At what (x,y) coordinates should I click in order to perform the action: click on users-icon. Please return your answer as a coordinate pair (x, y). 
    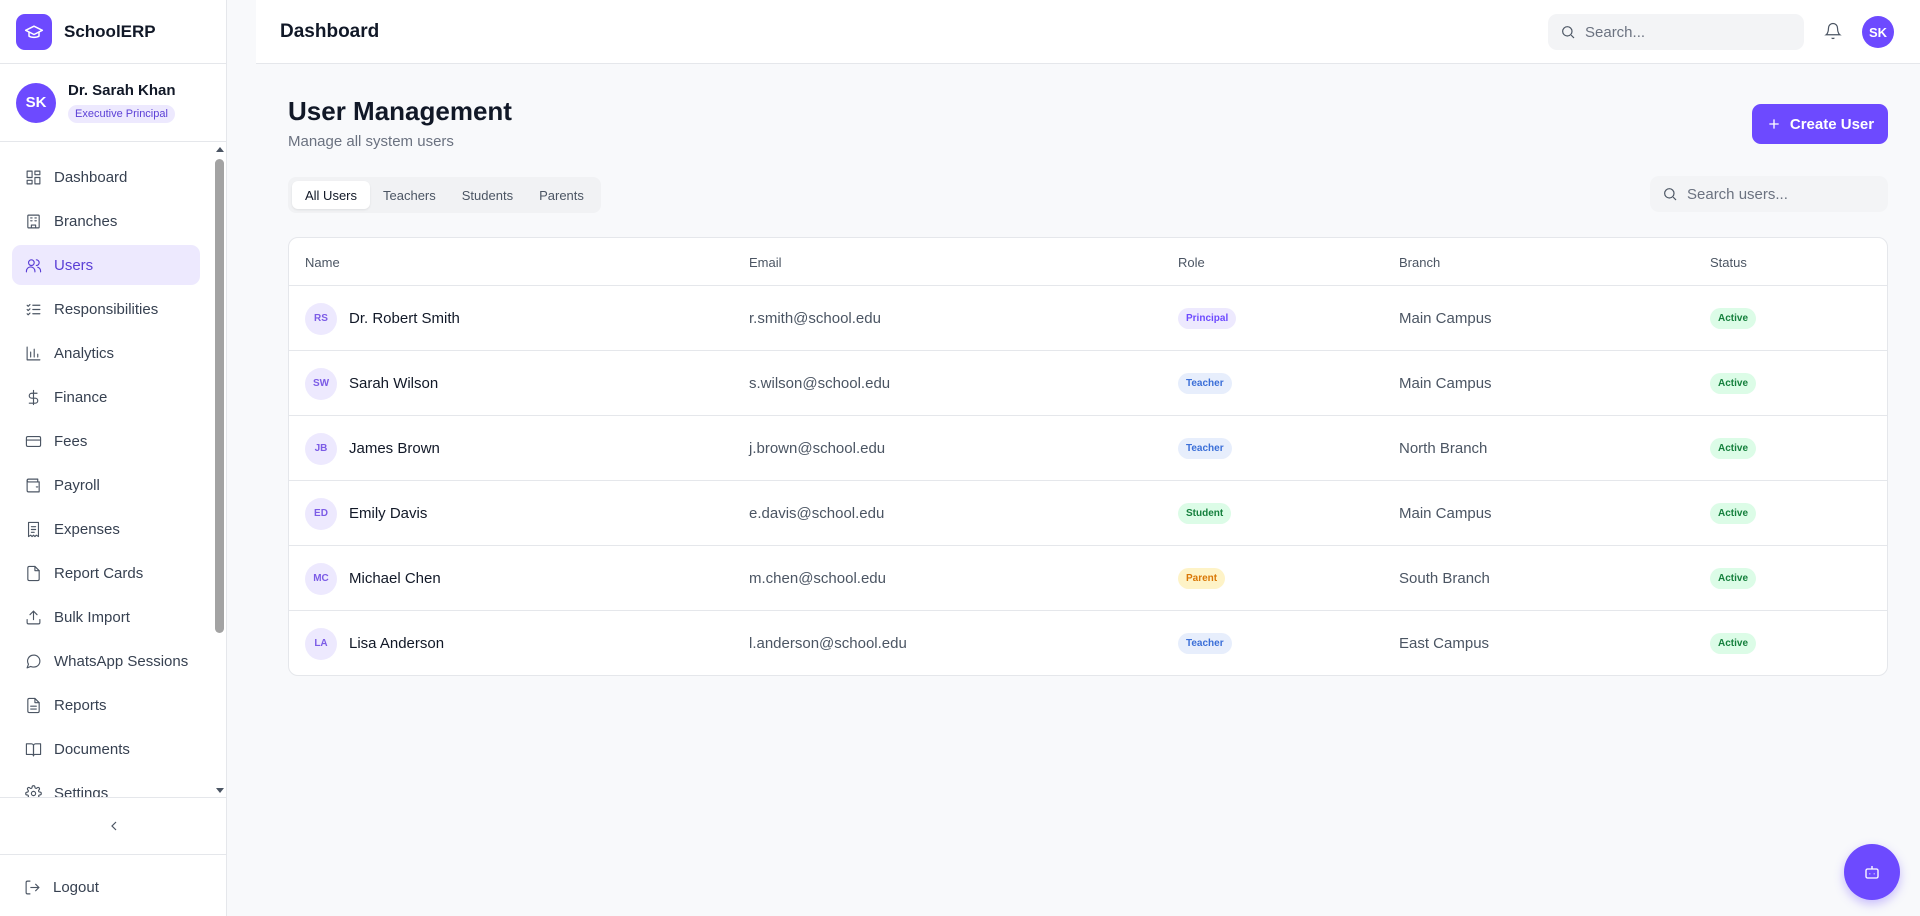
    Looking at the image, I should click on (33, 265).